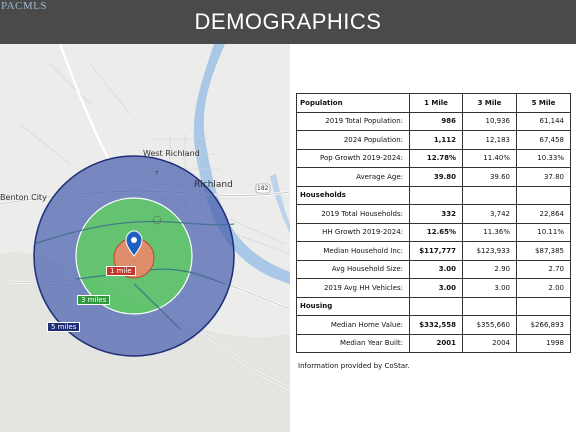 This screenshot has height=432, width=576. Describe the element at coordinates (489, 140) in the screenshot. I see `cell-3-mile: 12,183` at that location.